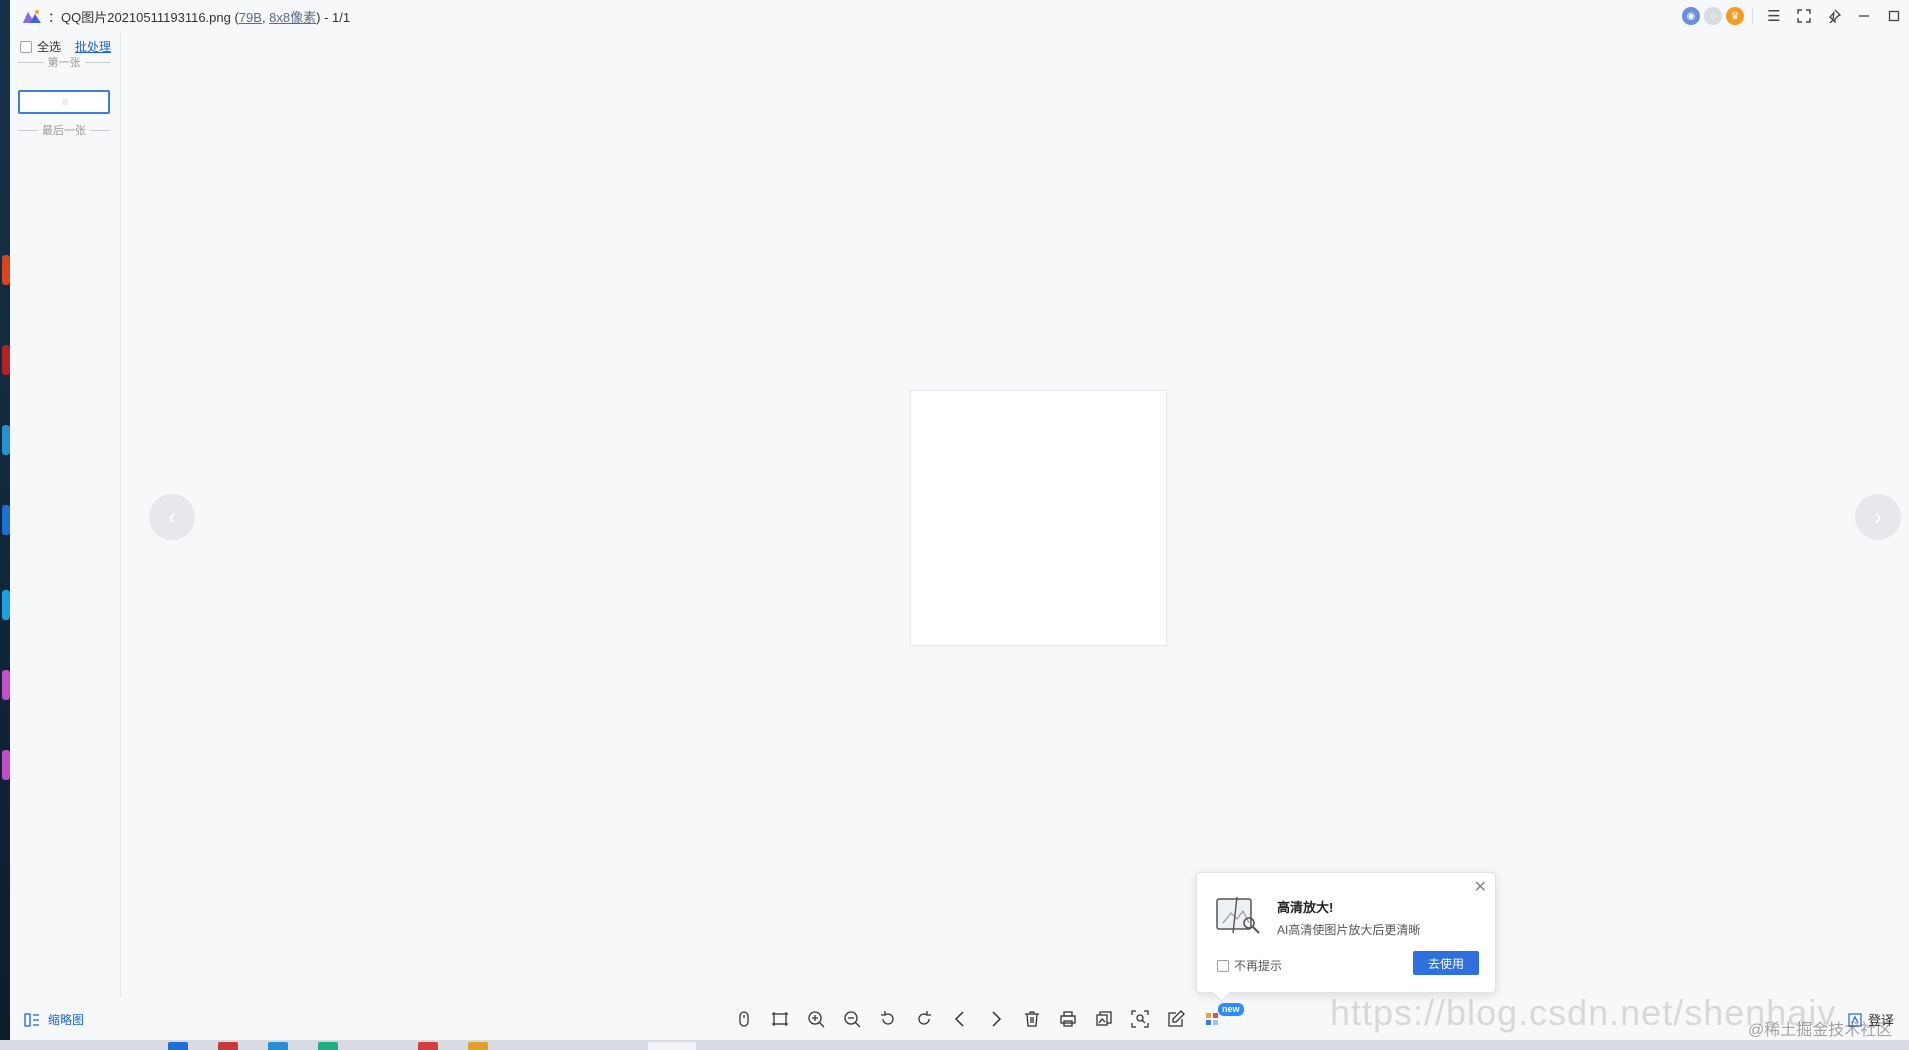 This screenshot has width=1909, height=1050. What do you see at coordinates (1804, 16) in the screenshot?
I see `fullscreen-icon` at bounding box center [1804, 16].